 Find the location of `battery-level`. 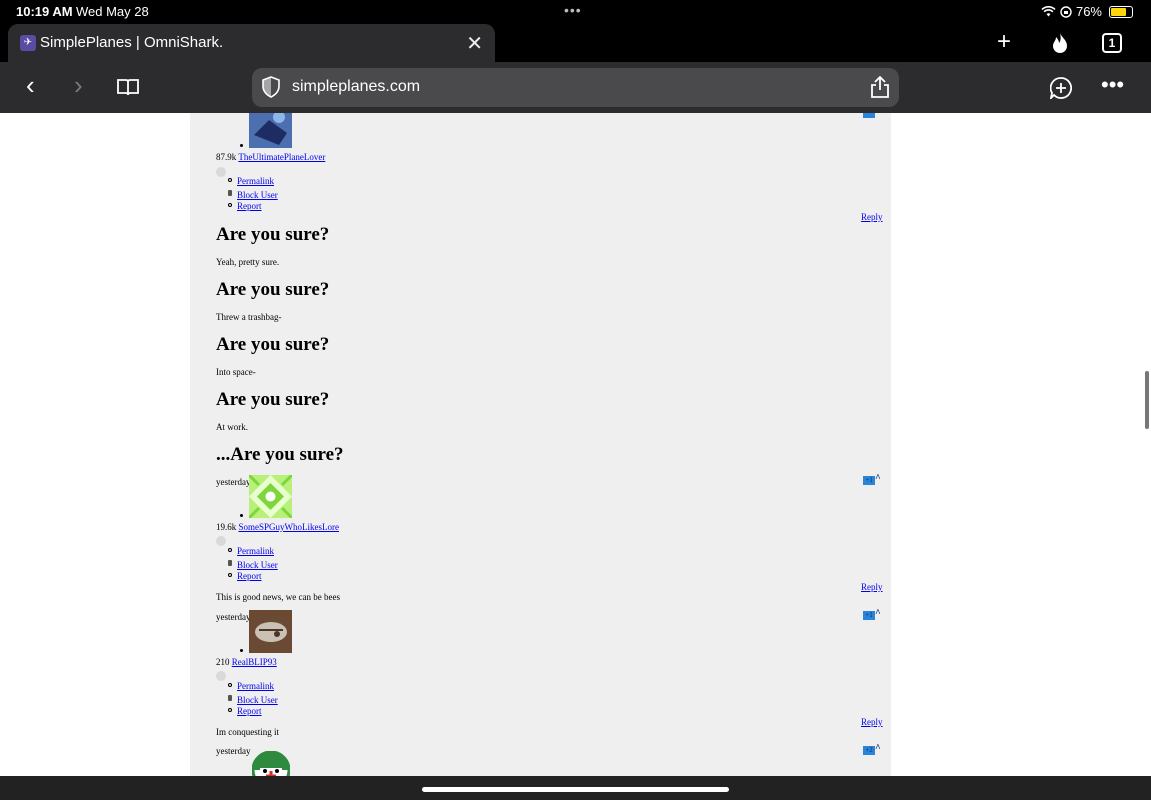

battery-level is located at coordinates (1119, 11).